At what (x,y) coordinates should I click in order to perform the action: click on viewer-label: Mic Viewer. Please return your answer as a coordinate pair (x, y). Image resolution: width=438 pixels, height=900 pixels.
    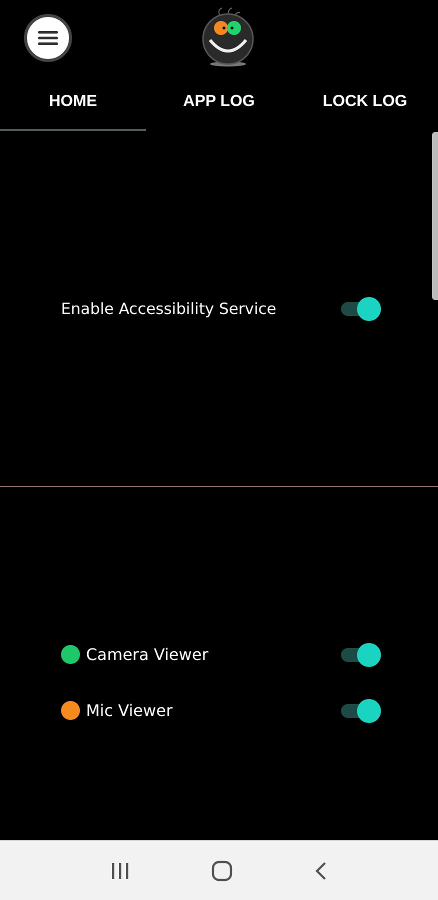
    Looking at the image, I should click on (130, 710).